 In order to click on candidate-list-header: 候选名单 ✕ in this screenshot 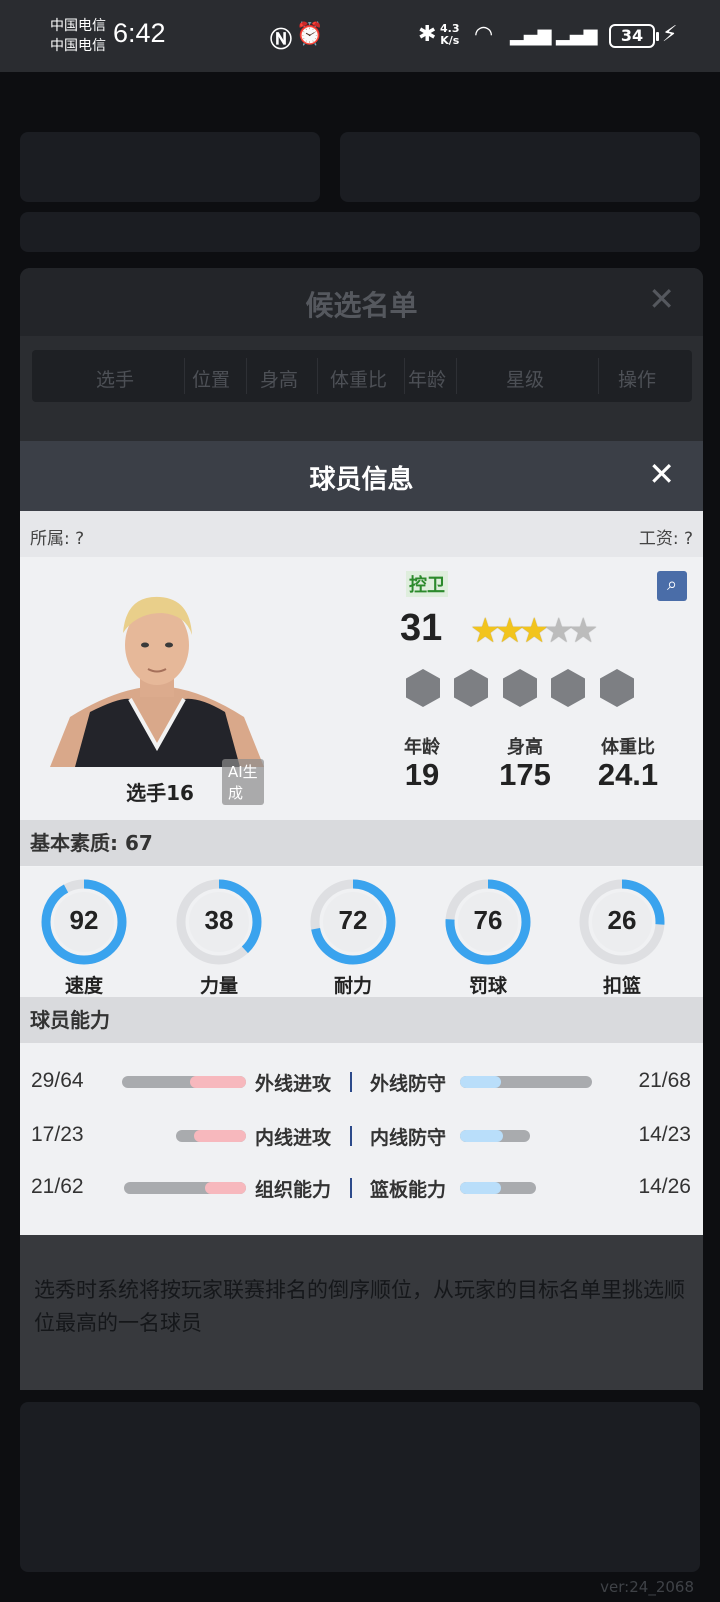, I will do `click(361, 302)`.